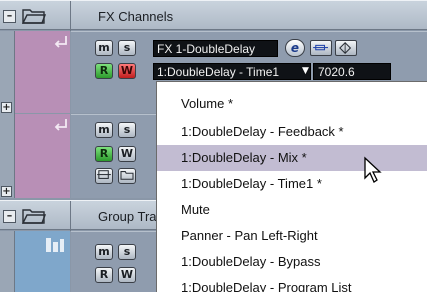  What do you see at coordinates (292, 236) in the screenshot?
I see `menu-item: Panner - Pan Left-Right` at bounding box center [292, 236].